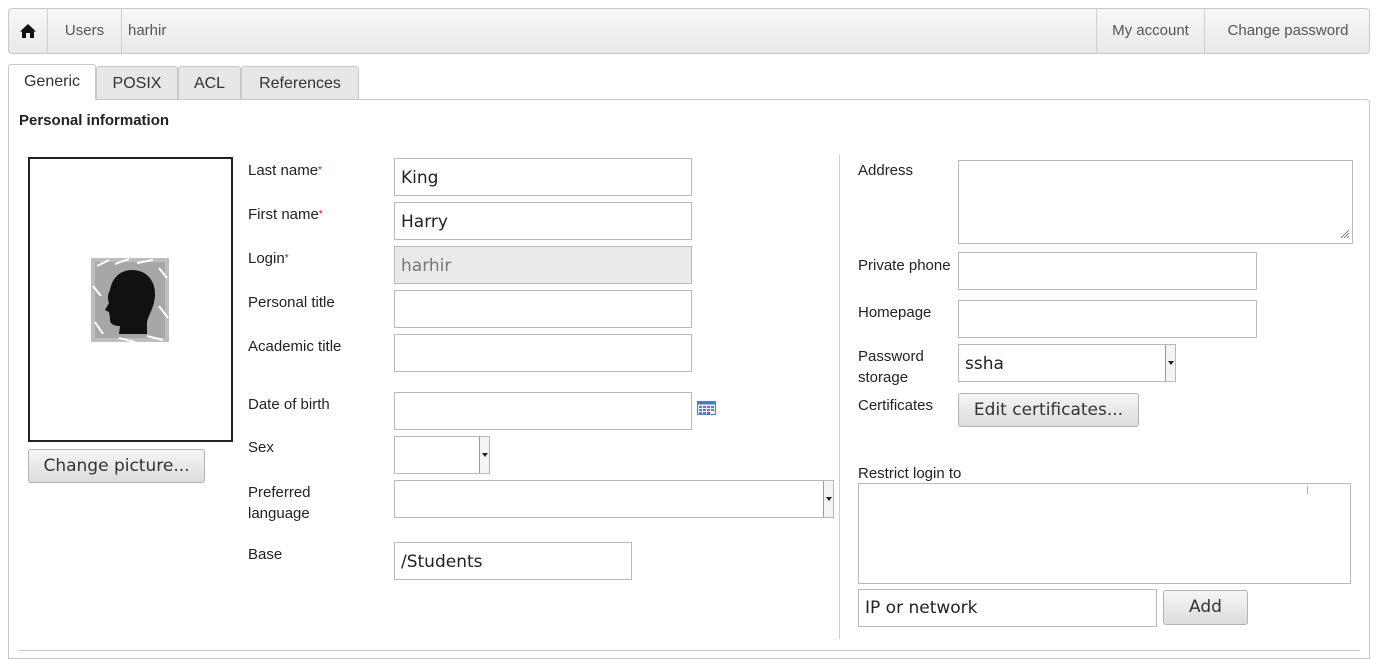  What do you see at coordinates (895, 312) in the screenshot?
I see `homepage-label: Homepage` at bounding box center [895, 312].